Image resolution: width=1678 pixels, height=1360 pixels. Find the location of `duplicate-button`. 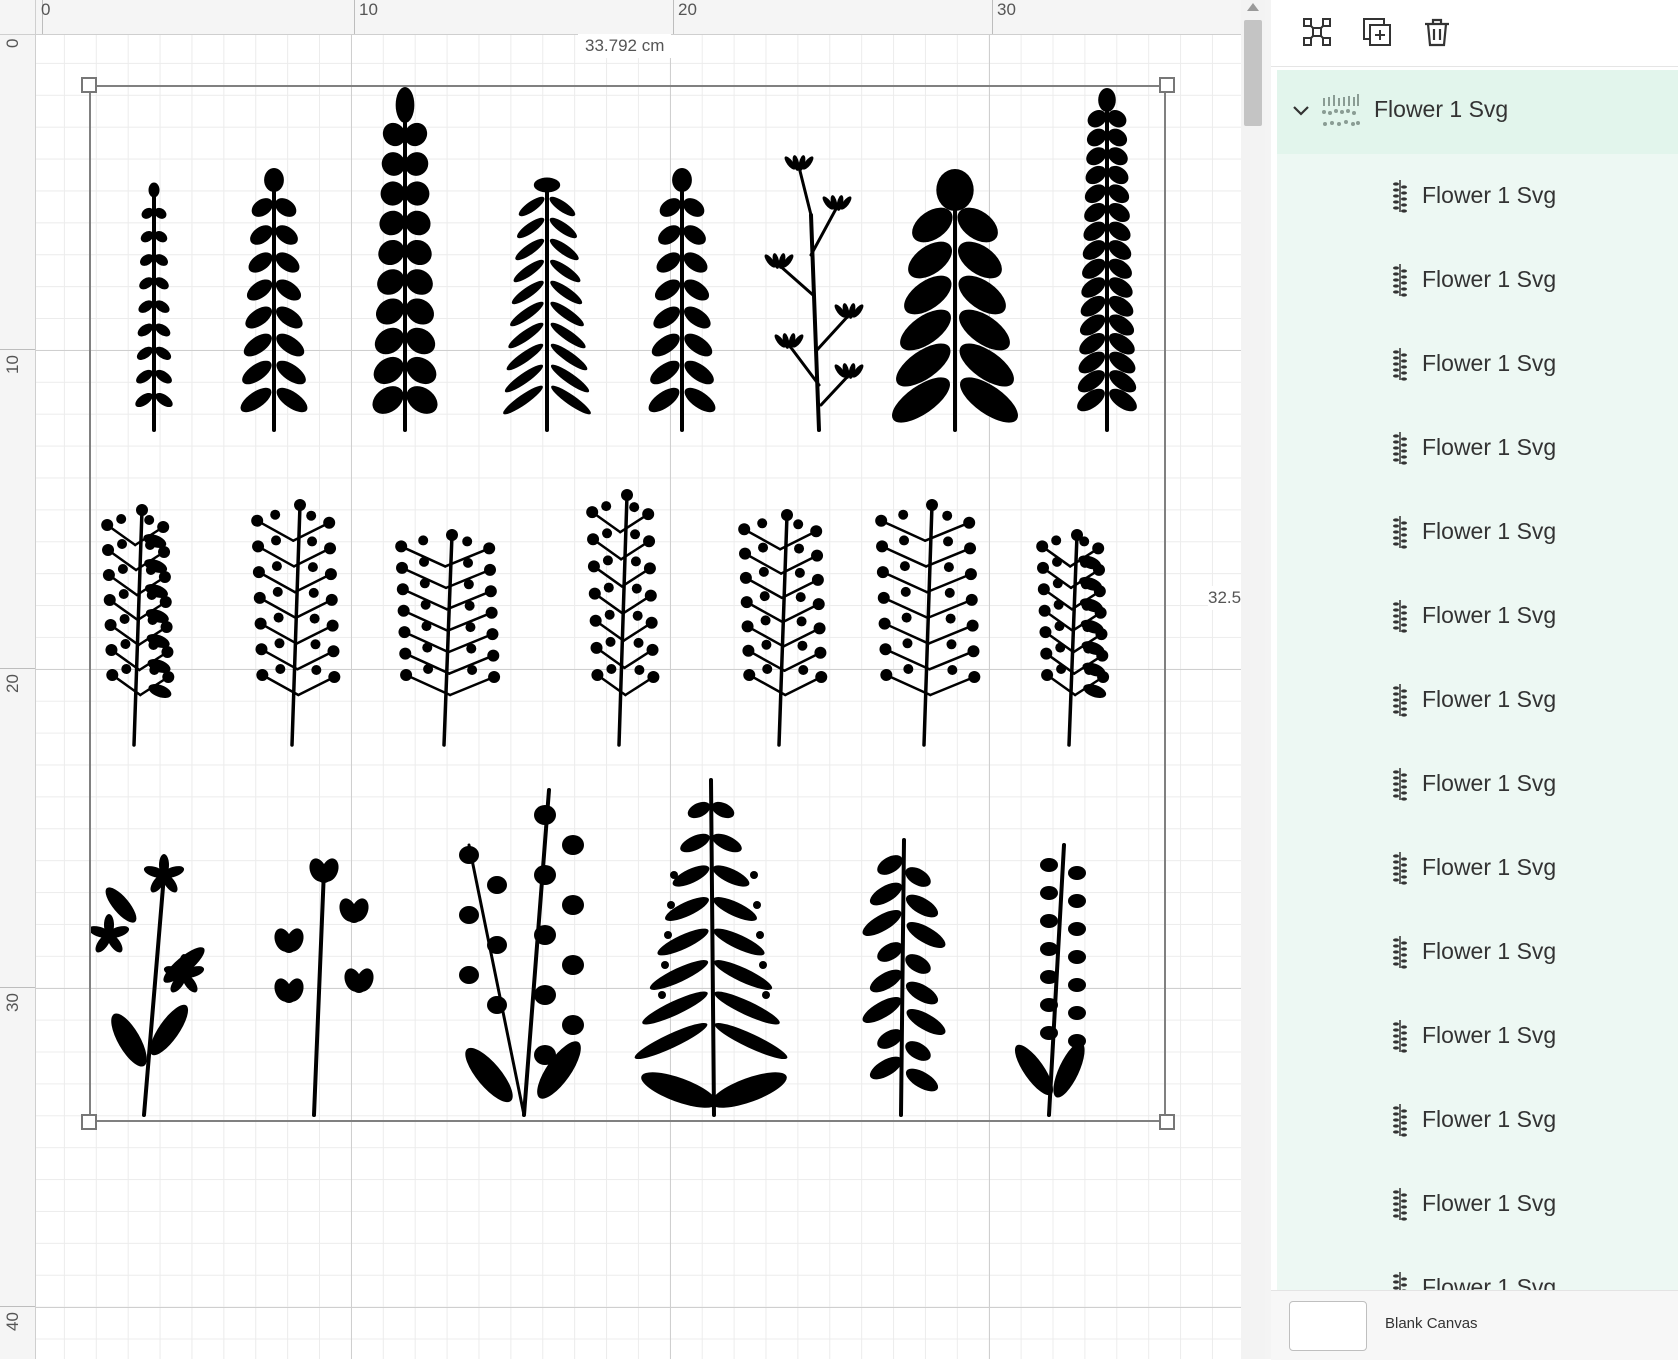

duplicate-button is located at coordinates (1377, 32).